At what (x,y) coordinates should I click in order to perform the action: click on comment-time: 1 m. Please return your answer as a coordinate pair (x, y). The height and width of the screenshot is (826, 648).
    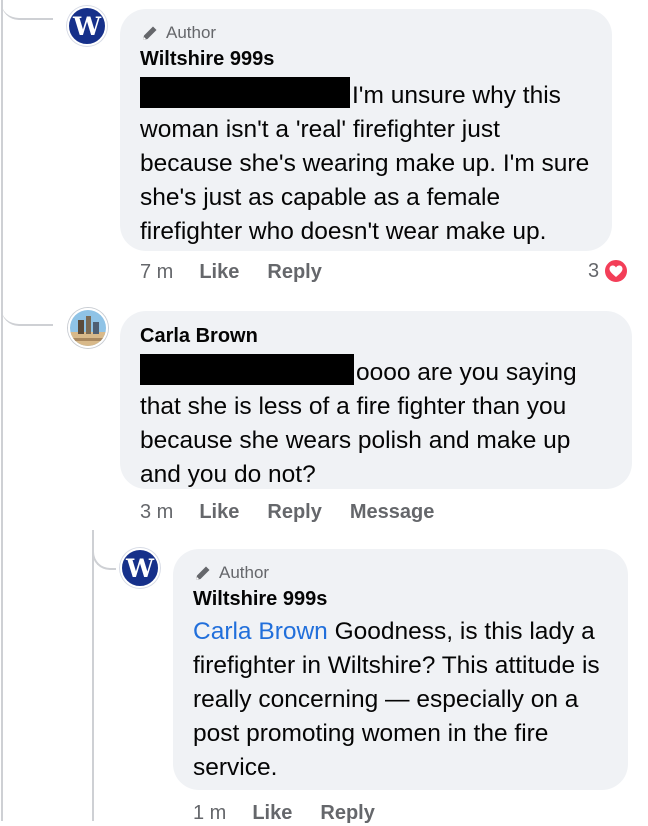
    Looking at the image, I should click on (209, 813).